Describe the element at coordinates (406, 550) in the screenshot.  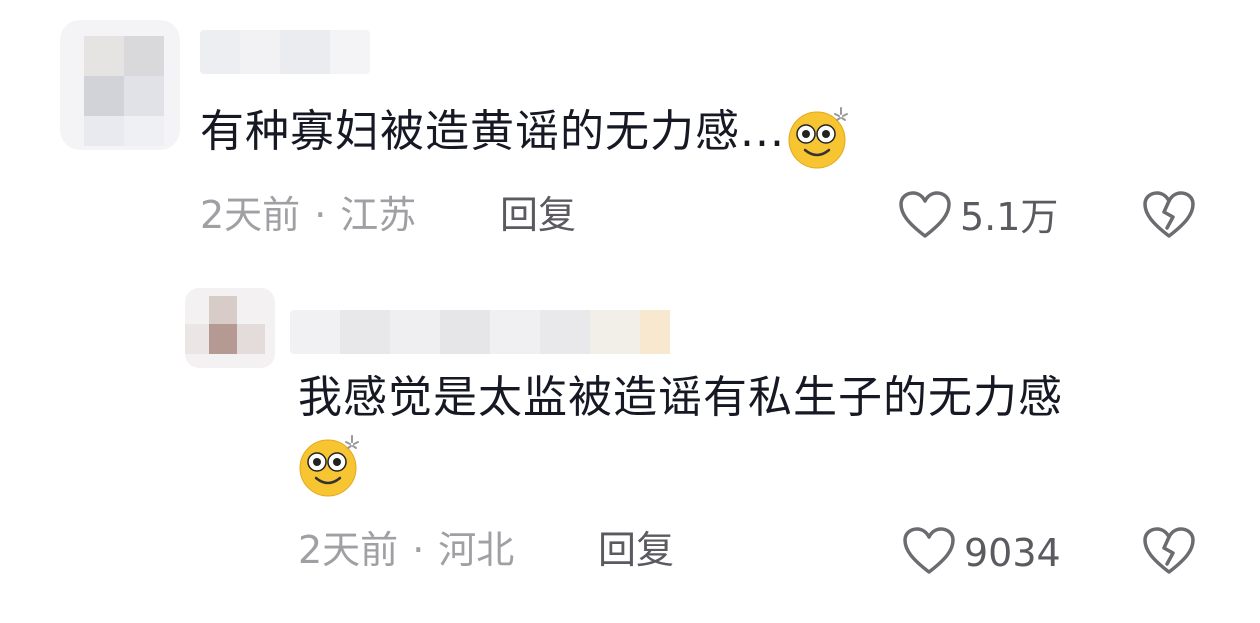
I see `comment-meta: 2天前 · 河北` at that location.